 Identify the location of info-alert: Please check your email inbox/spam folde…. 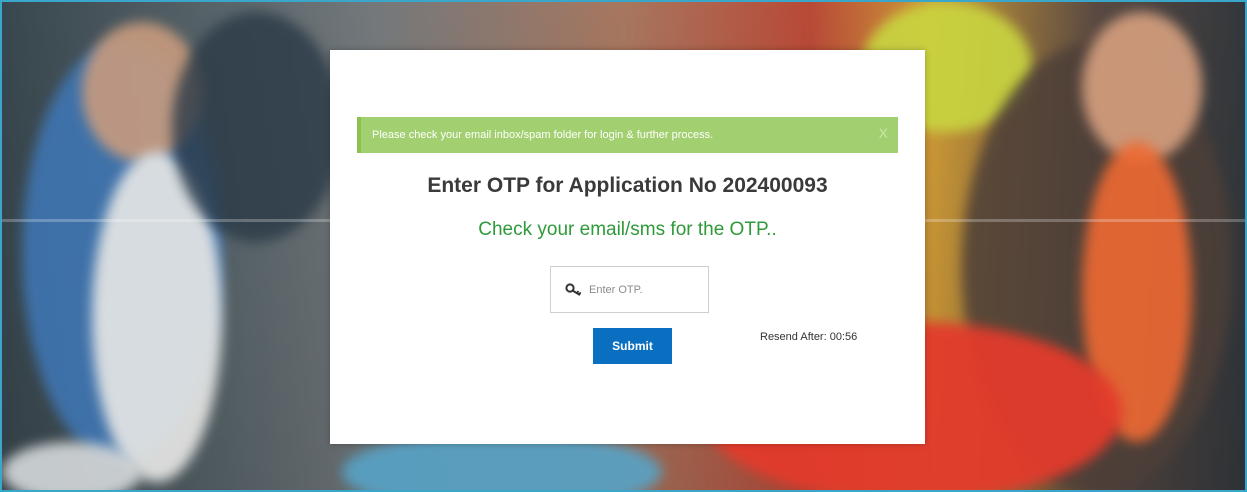
(627, 135).